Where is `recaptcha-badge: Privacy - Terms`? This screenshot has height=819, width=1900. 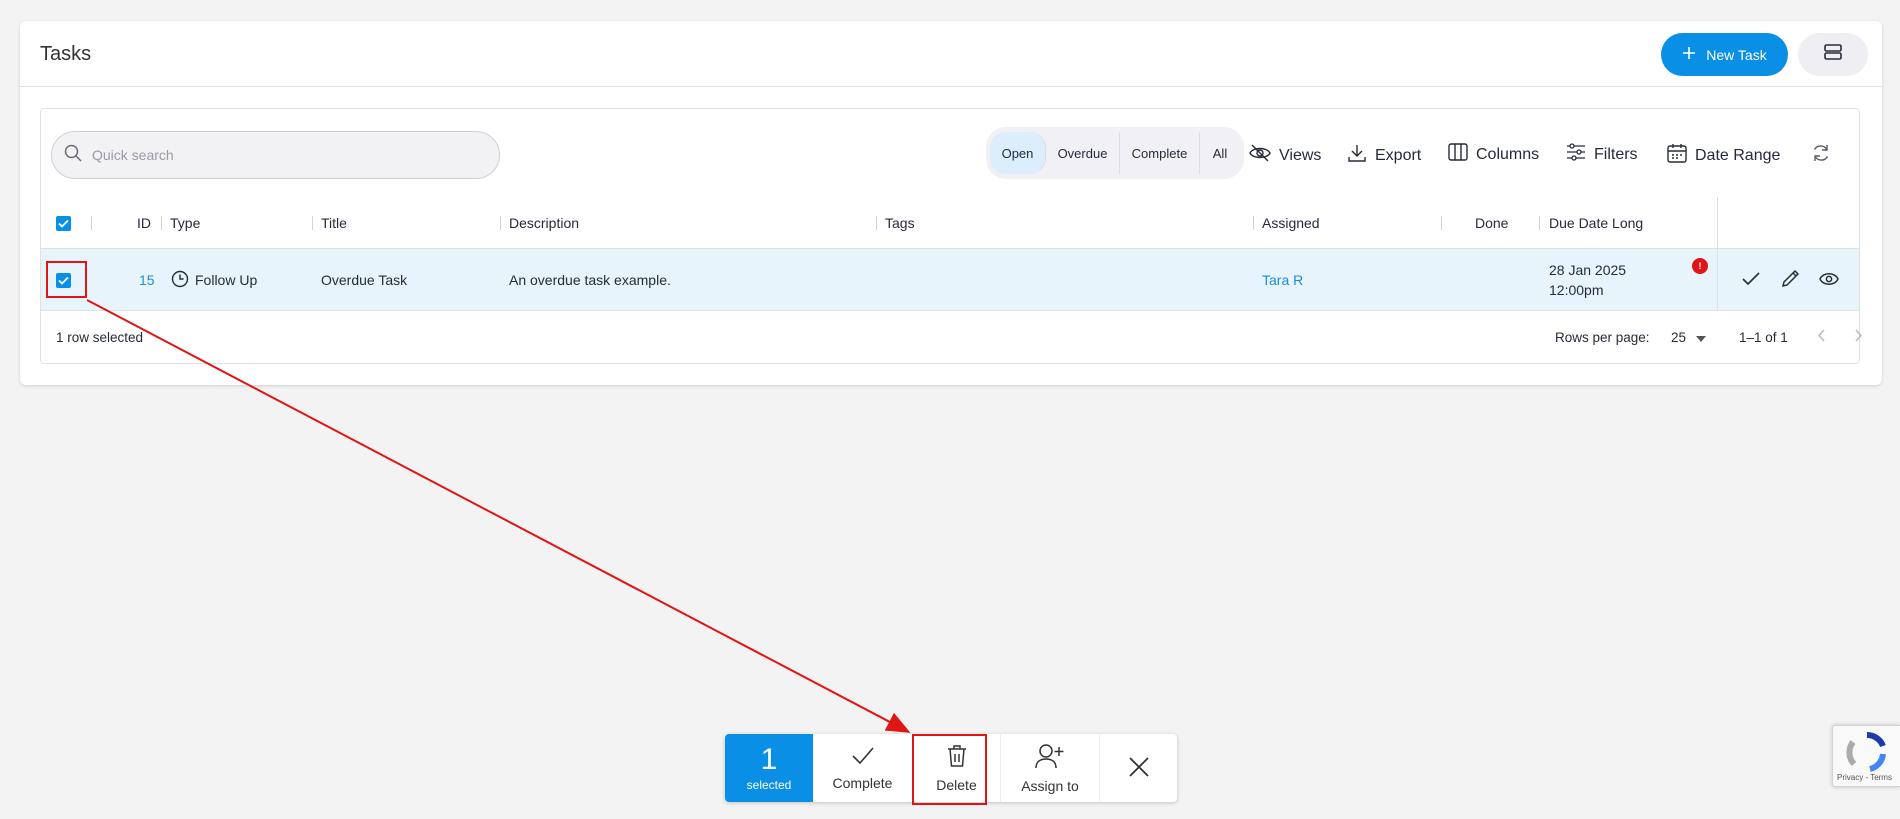 recaptcha-badge: Privacy - Terms is located at coordinates (1866, 756).